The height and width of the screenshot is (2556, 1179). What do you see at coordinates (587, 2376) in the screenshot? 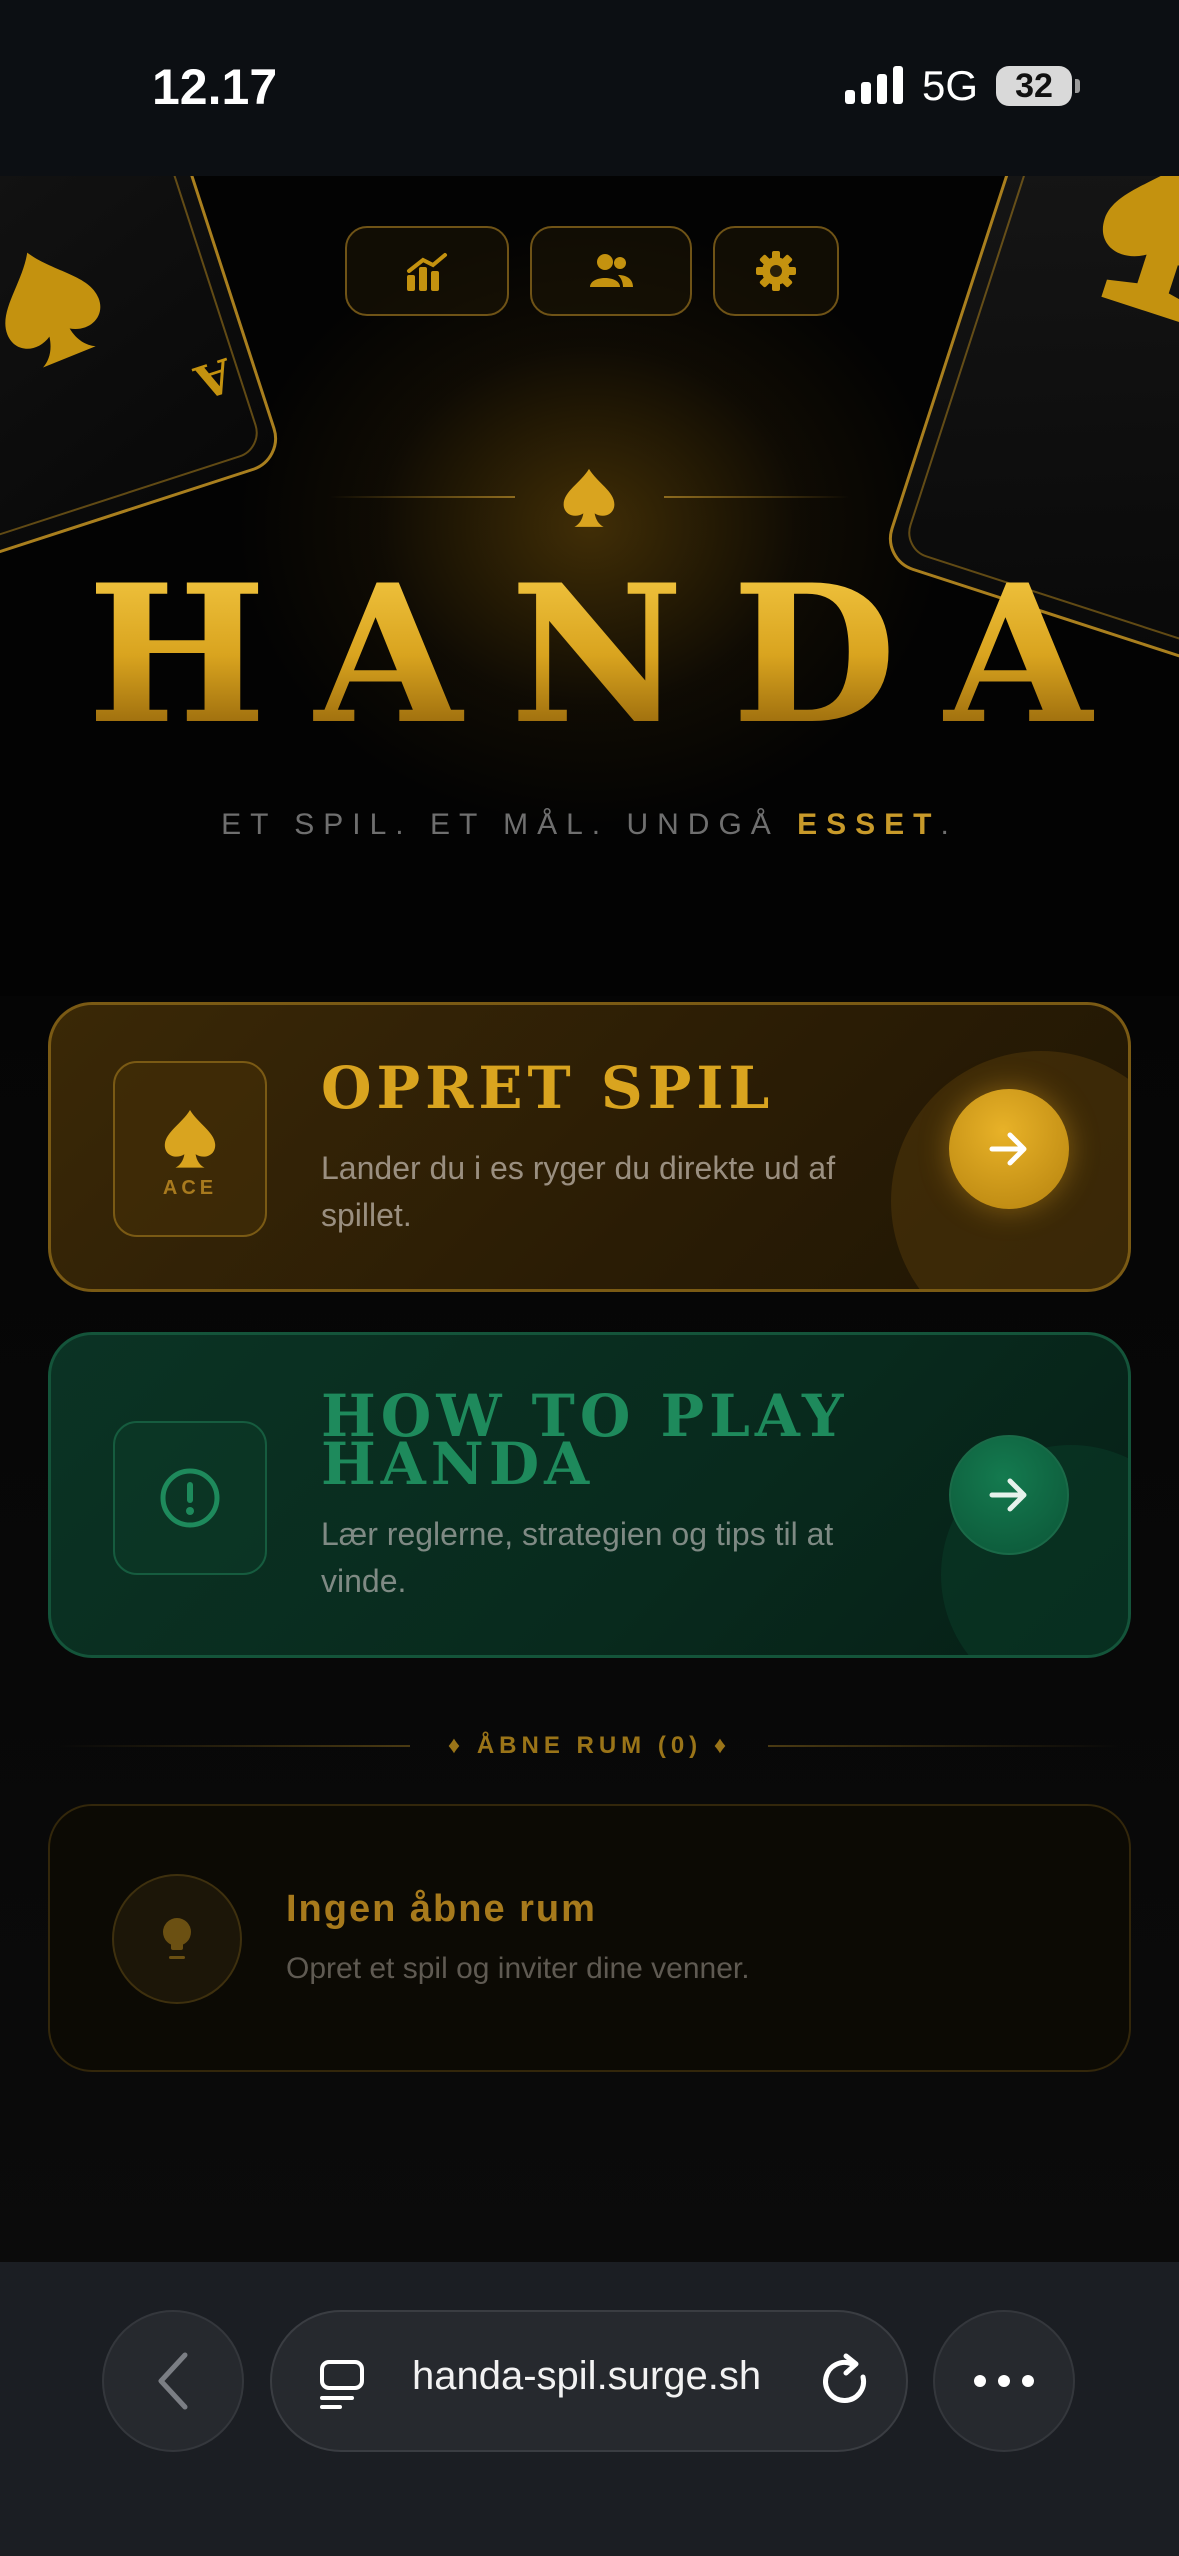
I see `url-text: handa-spil.surge.sh` at bounding box center [587, 2376].